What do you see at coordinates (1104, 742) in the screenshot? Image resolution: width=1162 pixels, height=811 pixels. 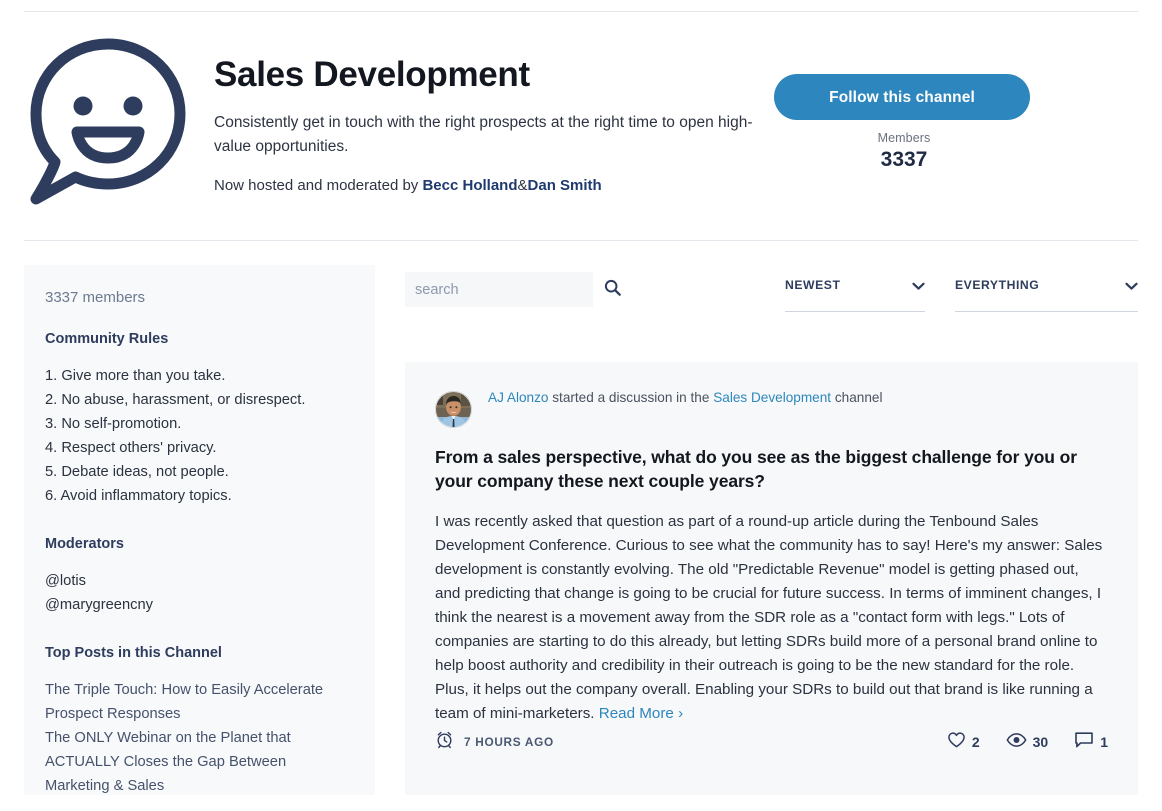 I see `comment-count: 1` at bounding box center [1104, 742].